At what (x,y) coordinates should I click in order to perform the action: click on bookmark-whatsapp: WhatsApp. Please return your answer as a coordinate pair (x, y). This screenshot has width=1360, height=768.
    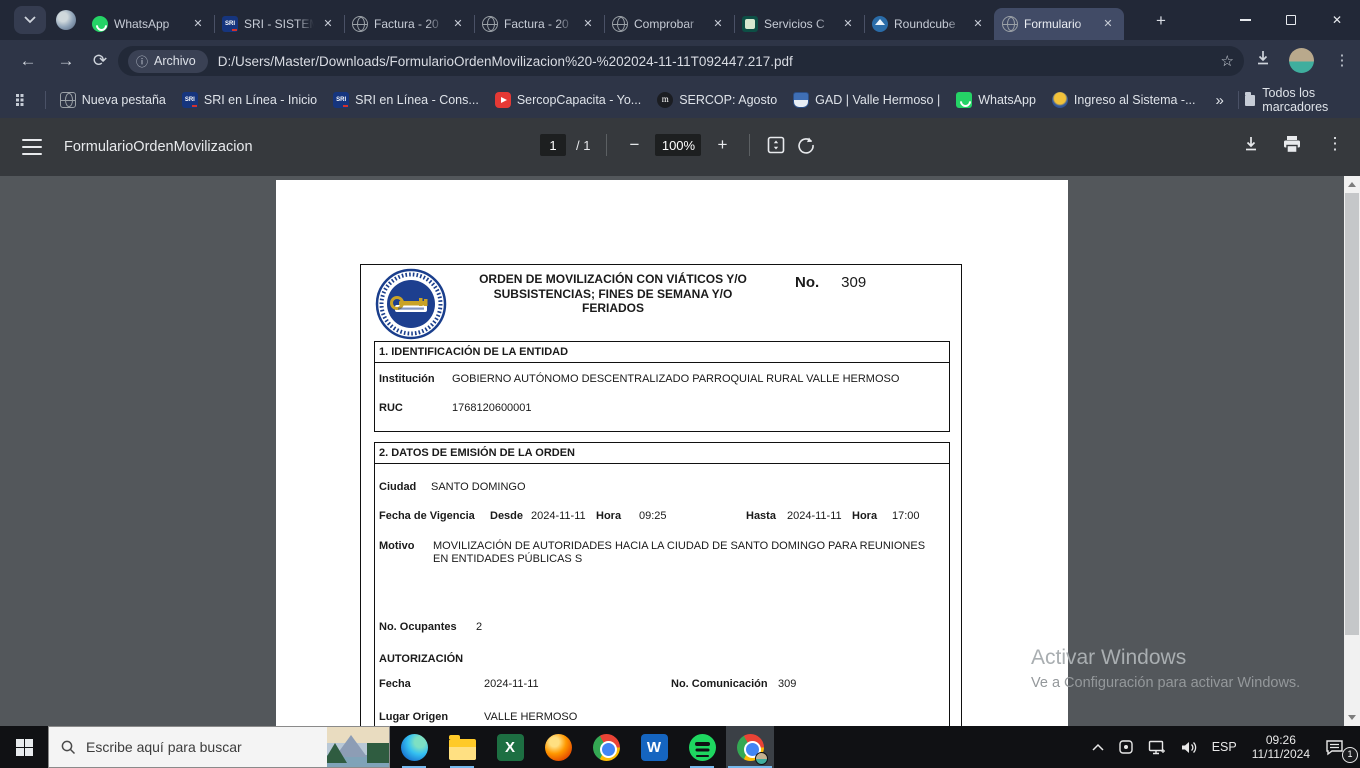
    Looking at the image, I should click on (996, 100).